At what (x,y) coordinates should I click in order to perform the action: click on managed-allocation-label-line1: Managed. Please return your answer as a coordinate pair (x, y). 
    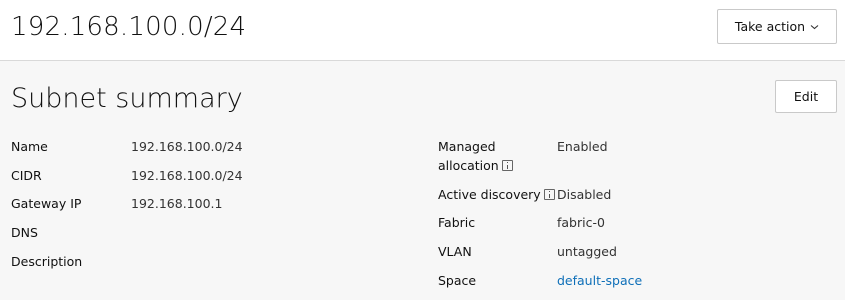
    Looking at the image, I should click on (467, 146).